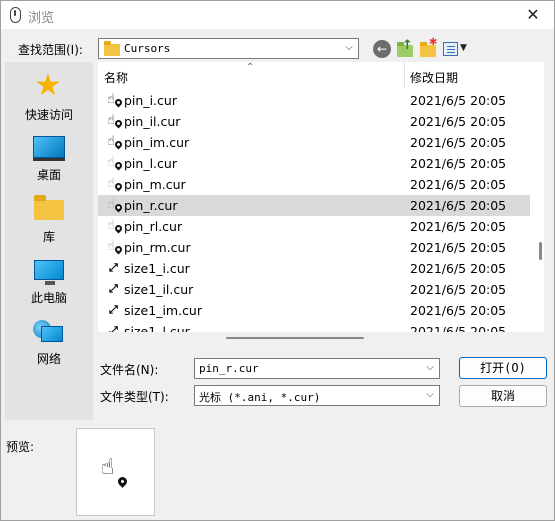 The width and height of the screenshot is (555, 521). Describe the element at coordinates (314, 142) in the screenshot. I see `file-row: ☝ pin_im.cur 2021/6/5 20:05` at that location.